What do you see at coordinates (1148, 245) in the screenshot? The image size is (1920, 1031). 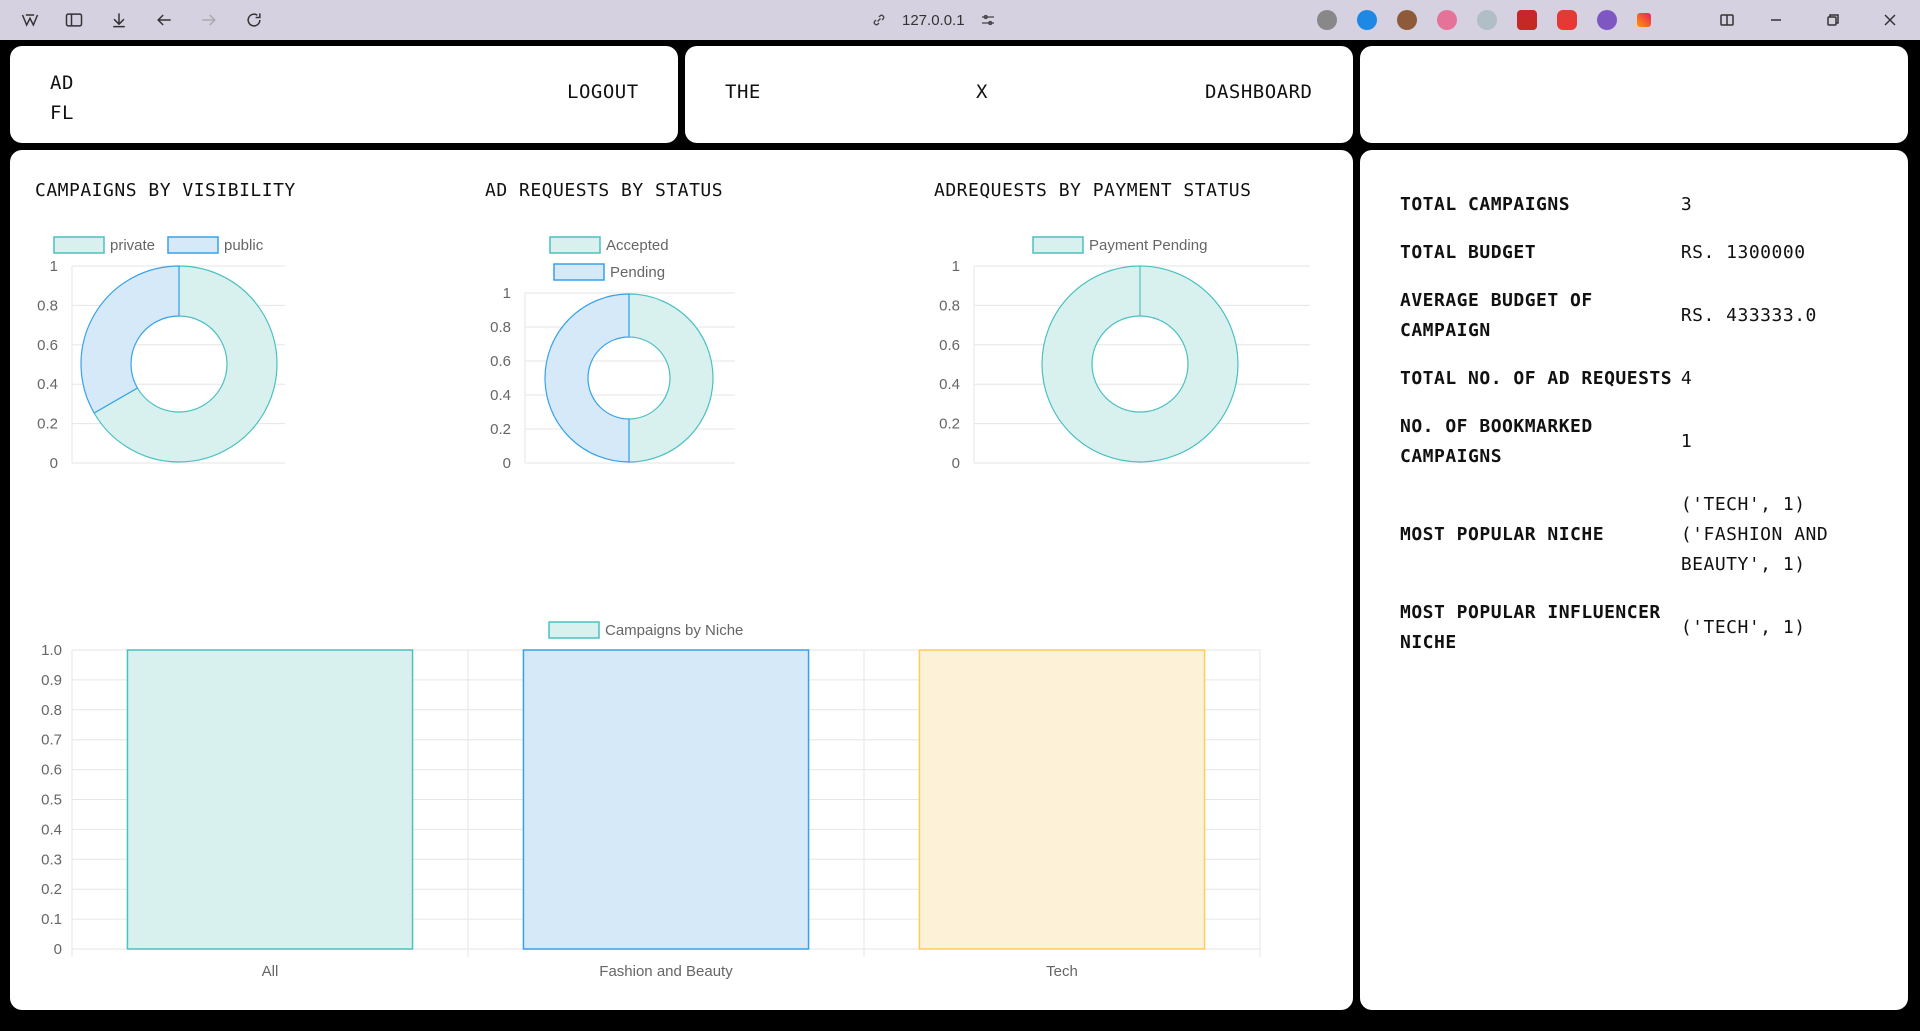 I see `donut2-legend-0-label: Payment Pending` at bounding box center [1148, 245].